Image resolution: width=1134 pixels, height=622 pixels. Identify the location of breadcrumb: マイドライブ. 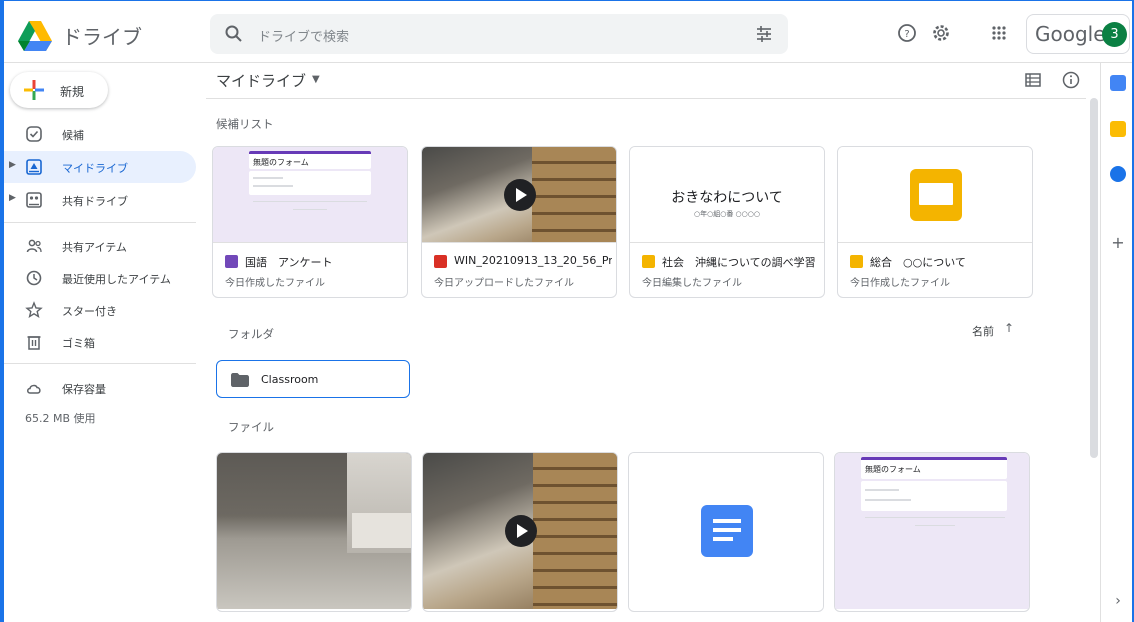
(261, 80).